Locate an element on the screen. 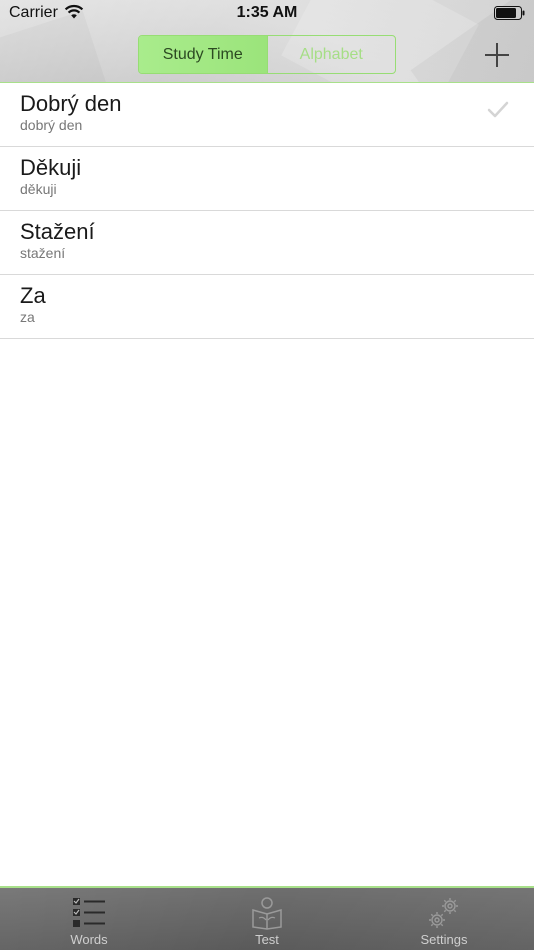 This screenshot has width=534, height=950. tab-label: Settings is located at coordinates (444, 939).